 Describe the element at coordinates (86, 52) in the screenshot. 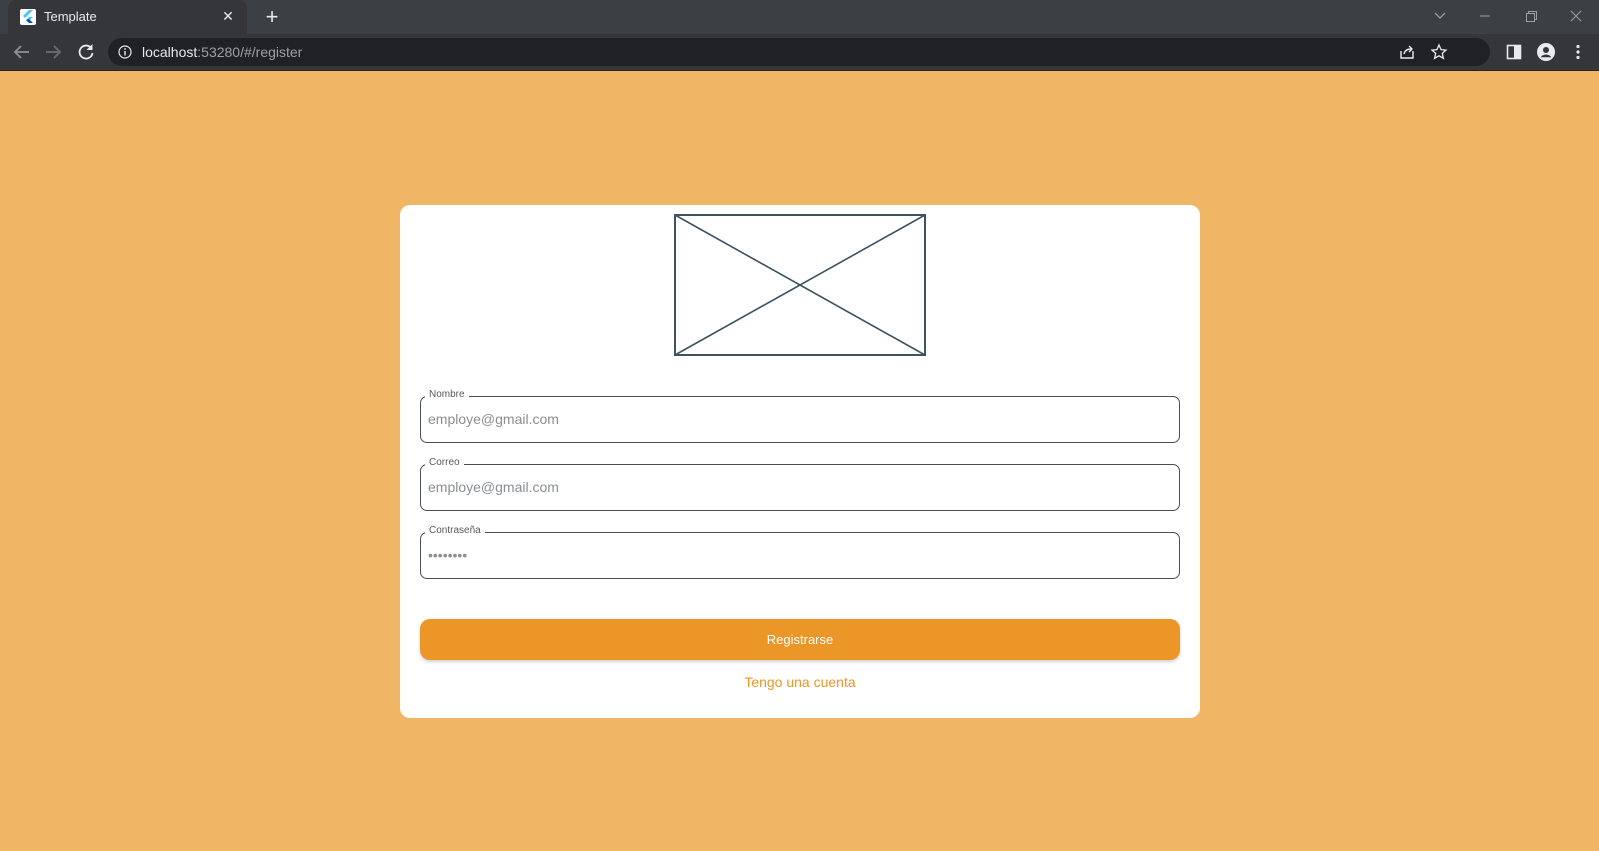

I see `reload-icon` at that location.